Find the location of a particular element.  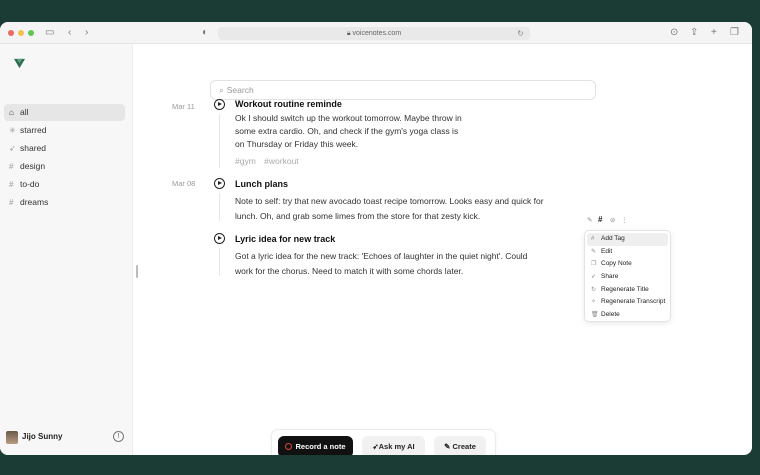

menu-item-copy-note: ❐ Copy Note is located at coordinates (627, 264).